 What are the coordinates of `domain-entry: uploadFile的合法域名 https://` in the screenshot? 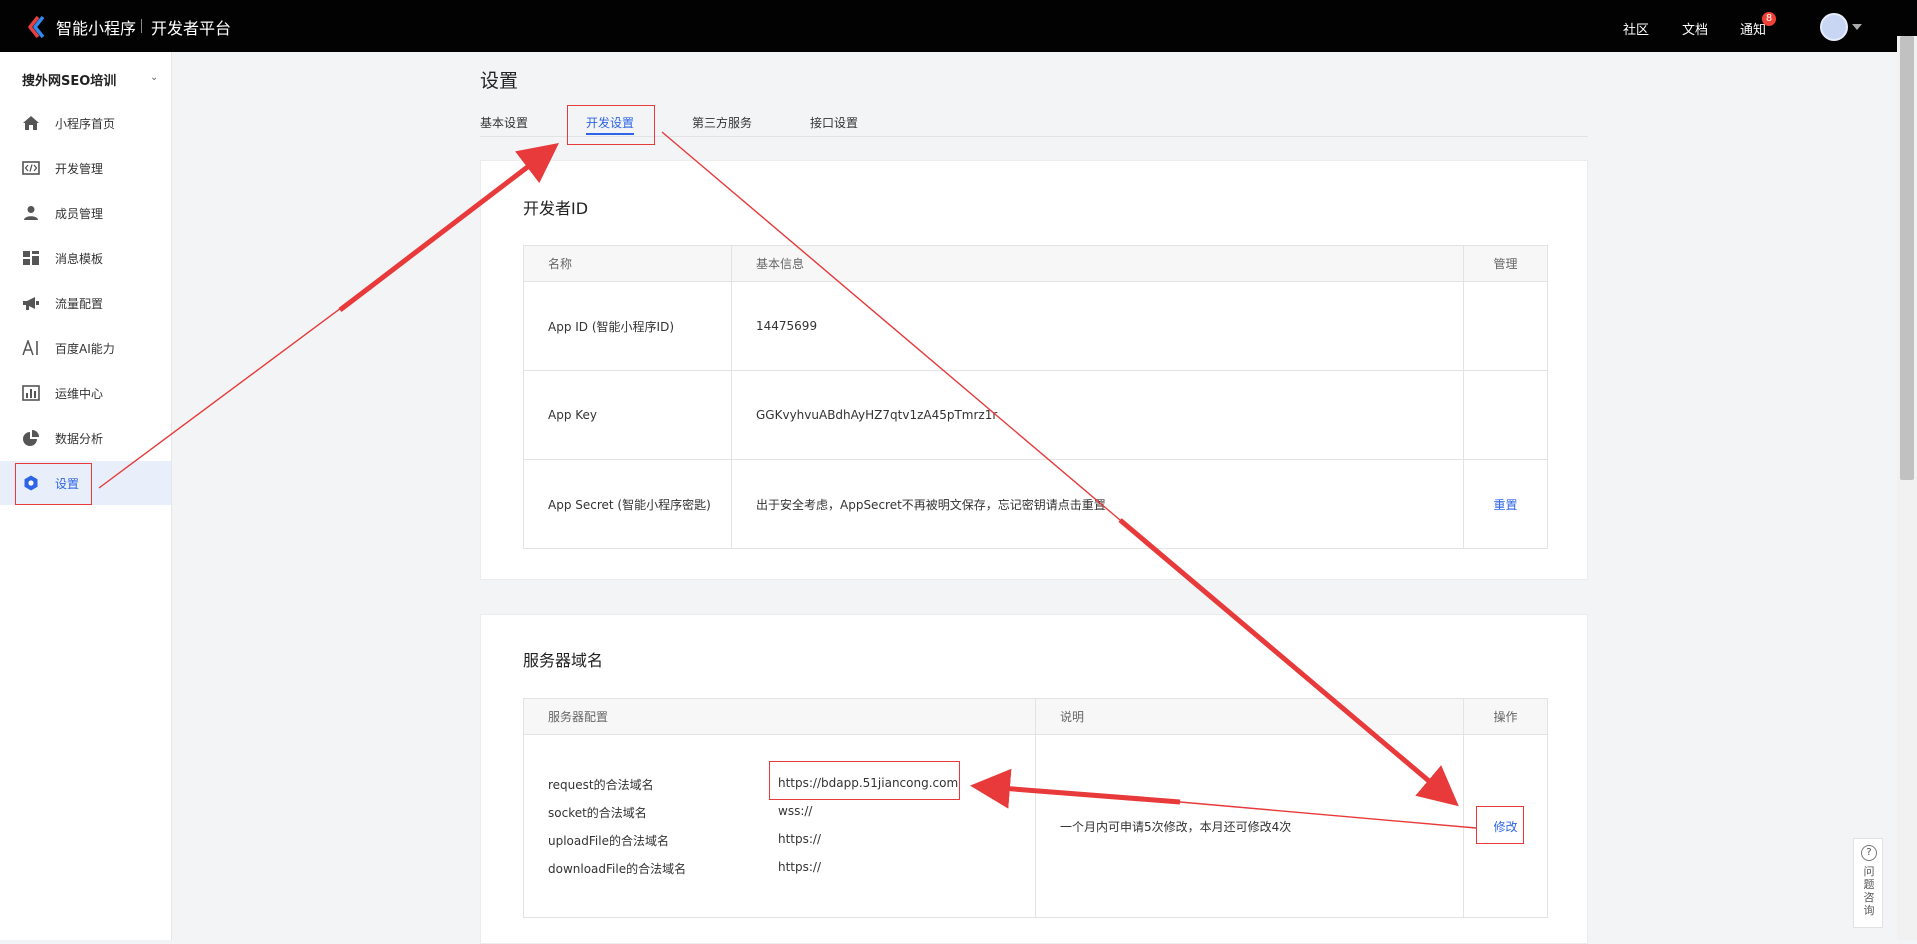 It's located at (791, 840).